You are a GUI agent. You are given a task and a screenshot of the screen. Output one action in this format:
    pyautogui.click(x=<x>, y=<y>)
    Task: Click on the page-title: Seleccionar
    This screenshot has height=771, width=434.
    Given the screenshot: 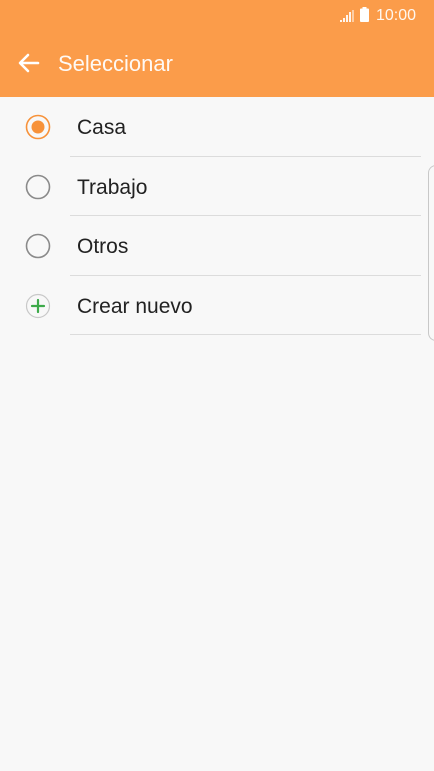 What is the action you would take?
    pyautogui.click(x=115, y=63)
    